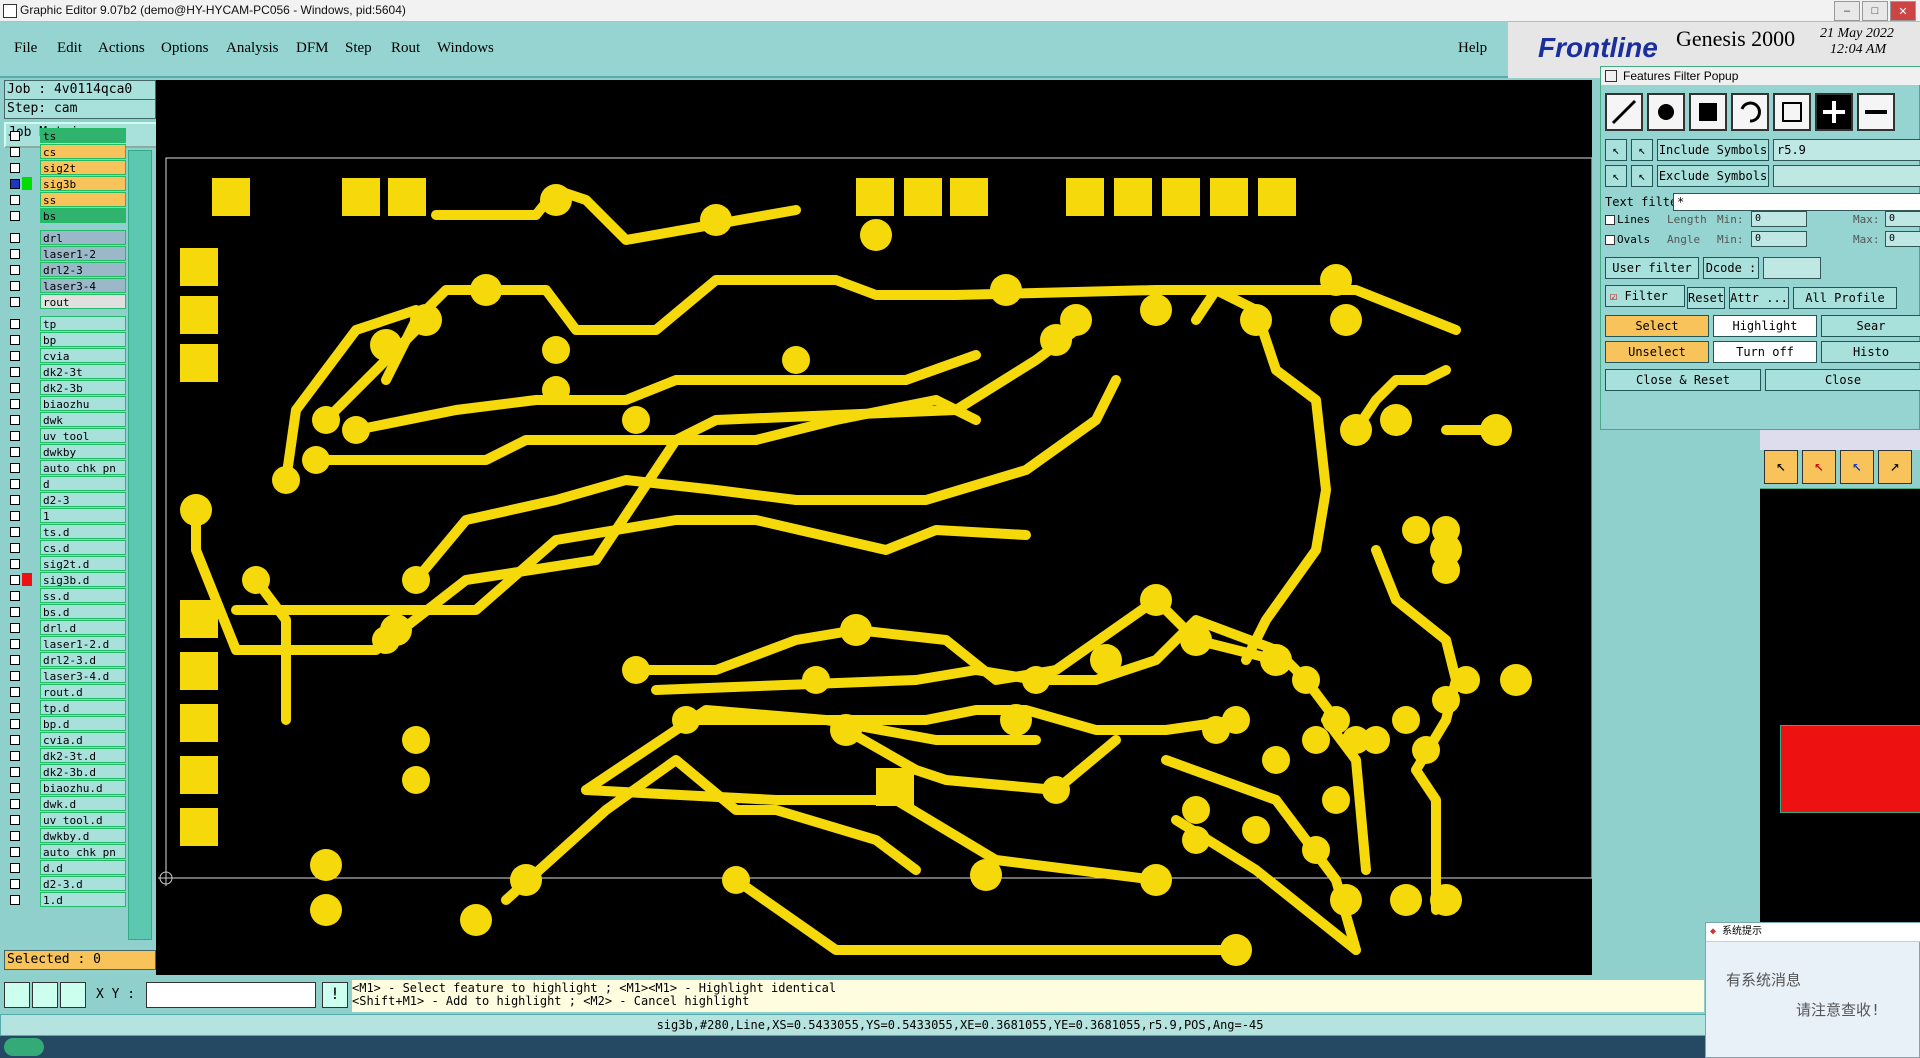  What do you see at coordinates (66, 739) in the screenshot?
I see `layer-row-cvia-d: cvia.d` at bounding box center [66, 739].